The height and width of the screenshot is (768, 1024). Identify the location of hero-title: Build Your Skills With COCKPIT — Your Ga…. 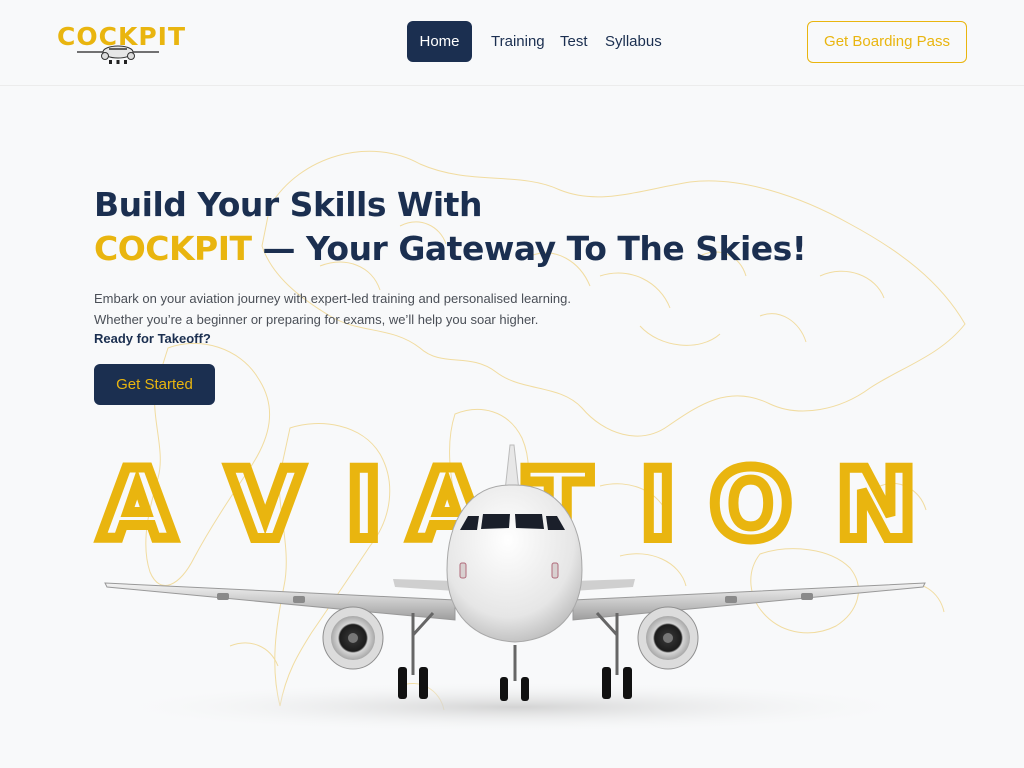
(450, 227).